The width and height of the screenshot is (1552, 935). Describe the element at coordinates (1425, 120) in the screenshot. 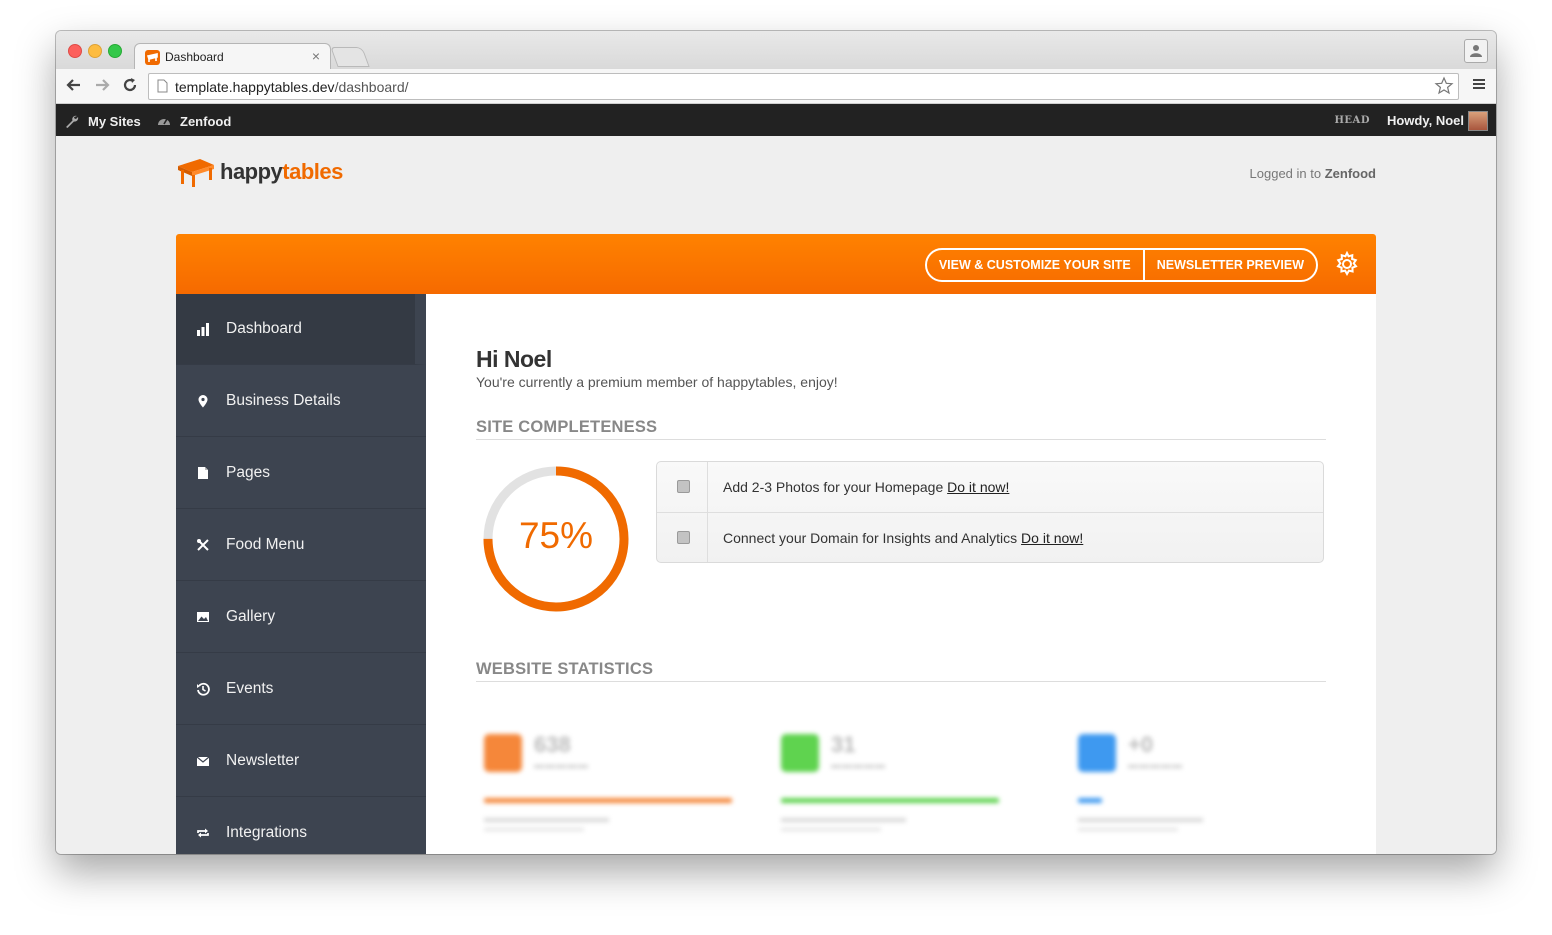

I see `howdy-user-menu: Howdy, Noel` at that location.